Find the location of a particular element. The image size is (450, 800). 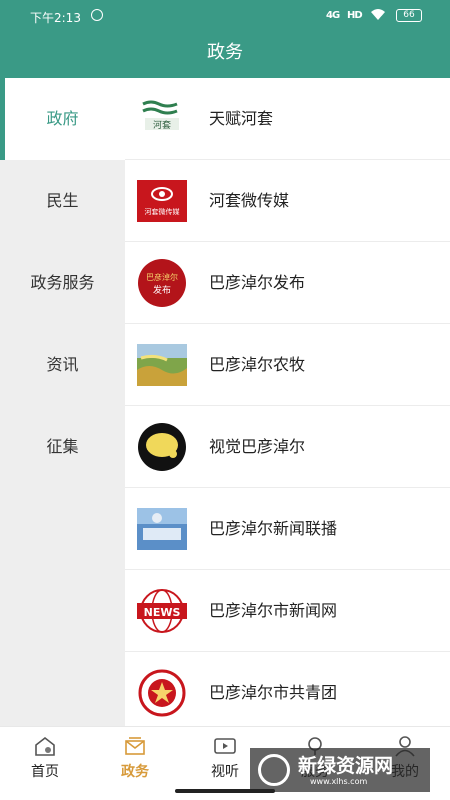

list-item: 巴彦淖尔 发布 巴彦淖尔发布 is located at coordinates (287, 283).